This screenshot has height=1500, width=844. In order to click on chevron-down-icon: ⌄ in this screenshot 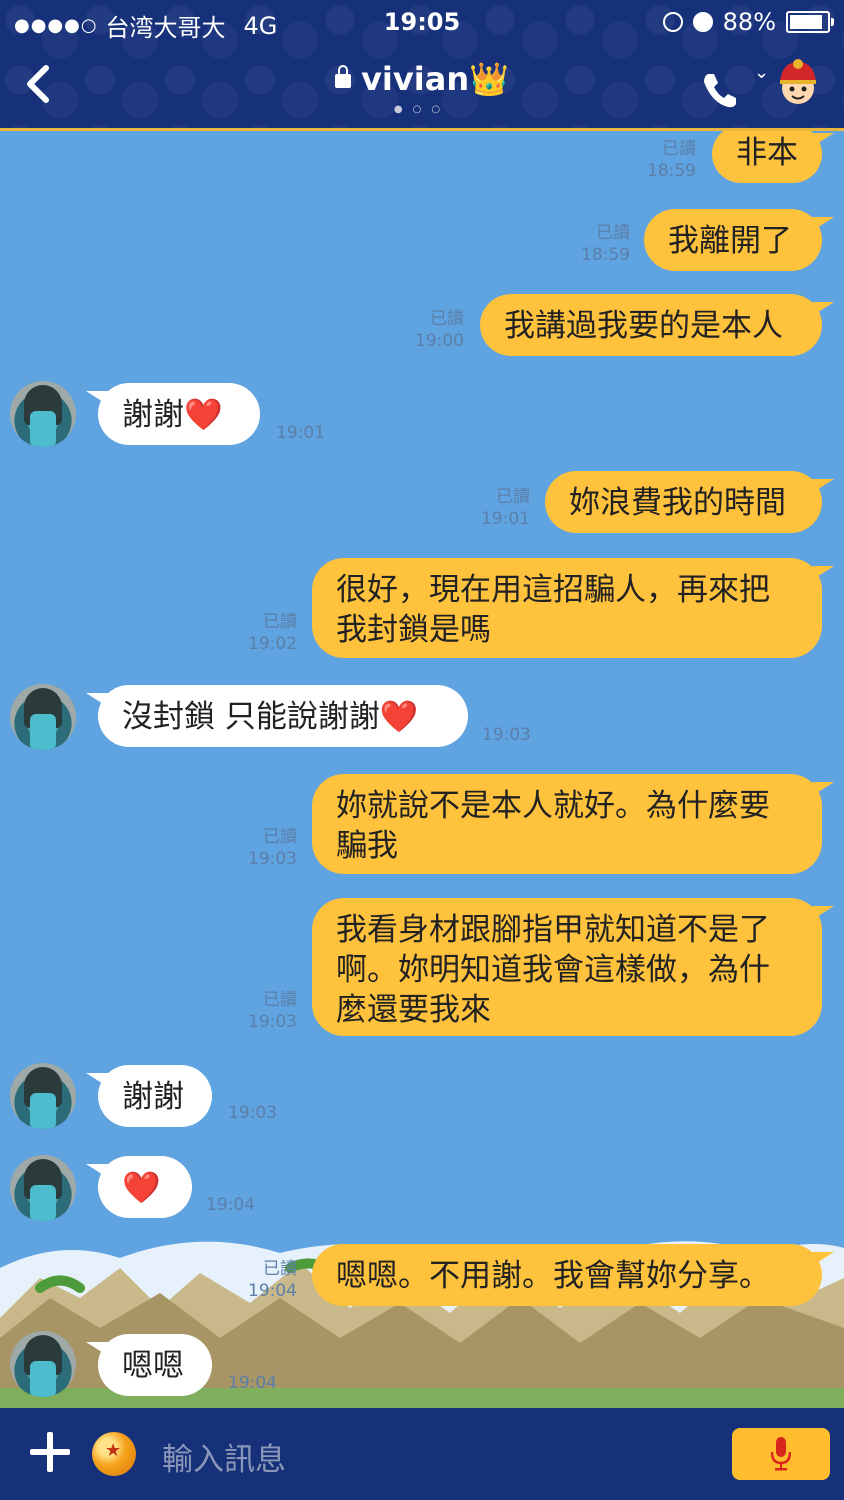, I will do `click(761, 72)`.